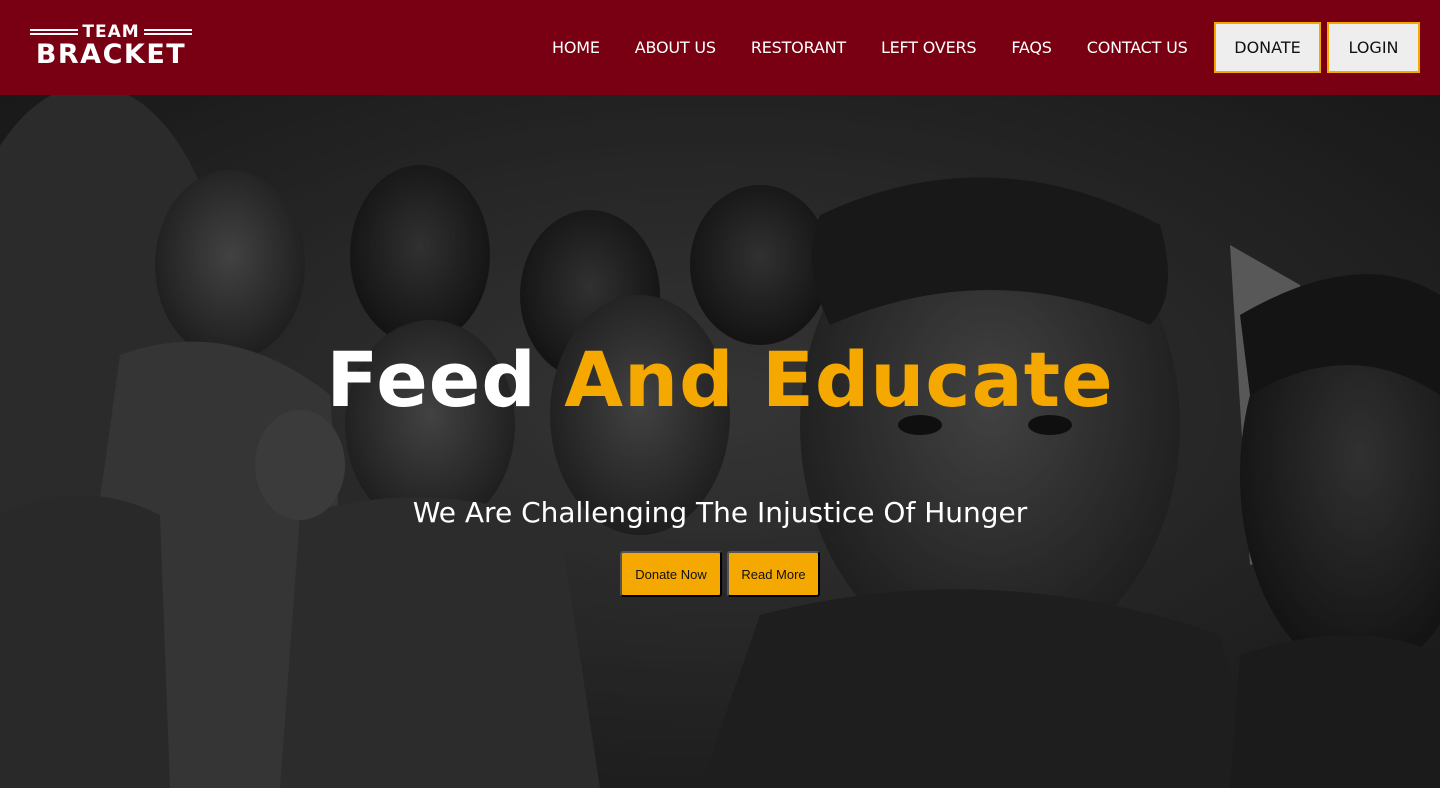  Describe the element at coordinates (1267, 47) in the screenshot. I see `donate-button: DONATE` at that location.